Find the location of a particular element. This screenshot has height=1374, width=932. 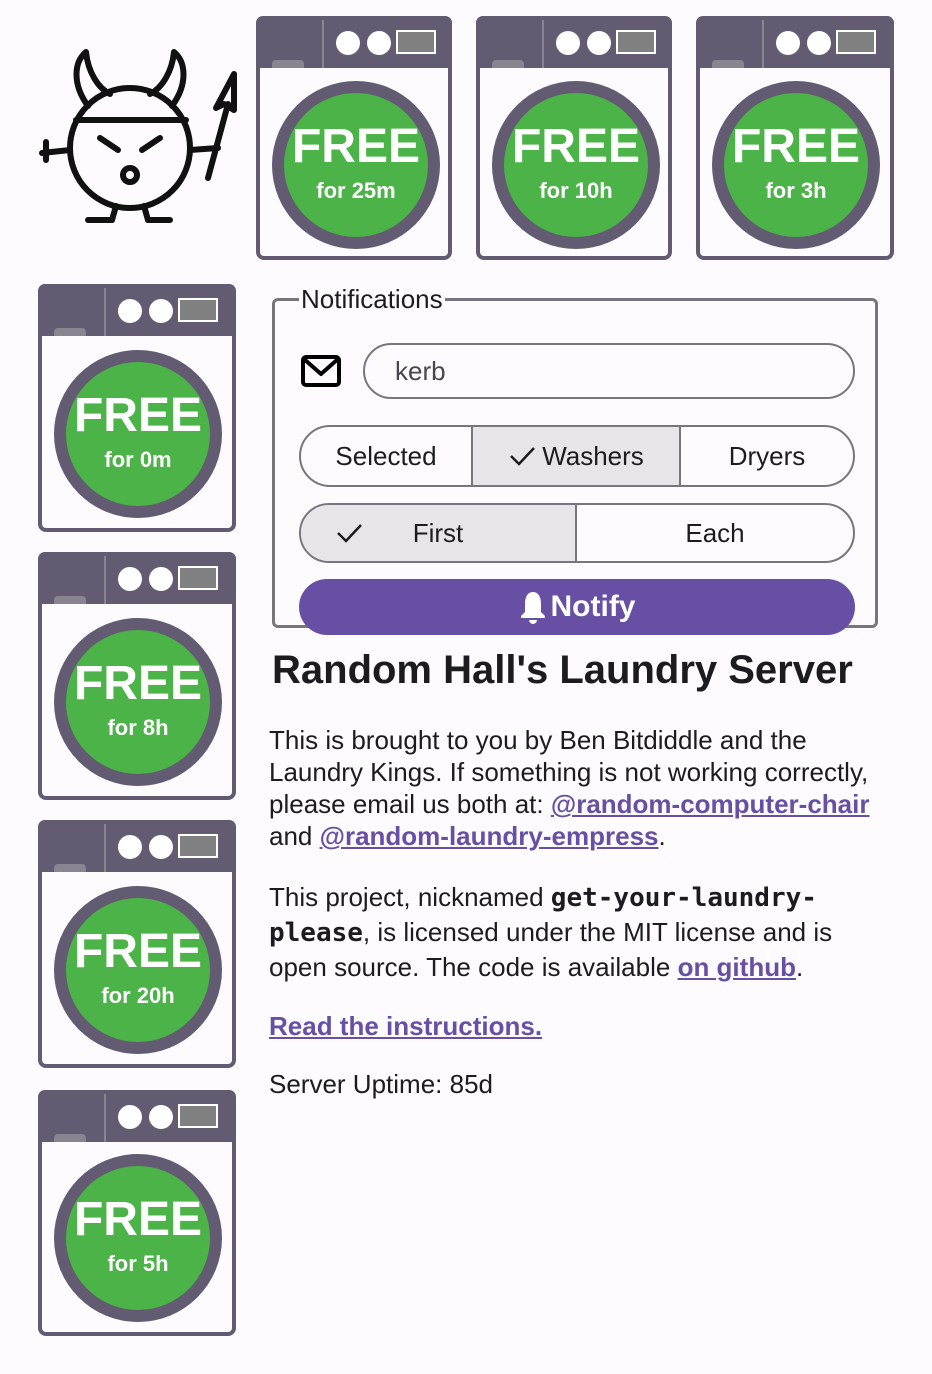

machine-card: FREE for 25m is located at coordinates (354, 138).